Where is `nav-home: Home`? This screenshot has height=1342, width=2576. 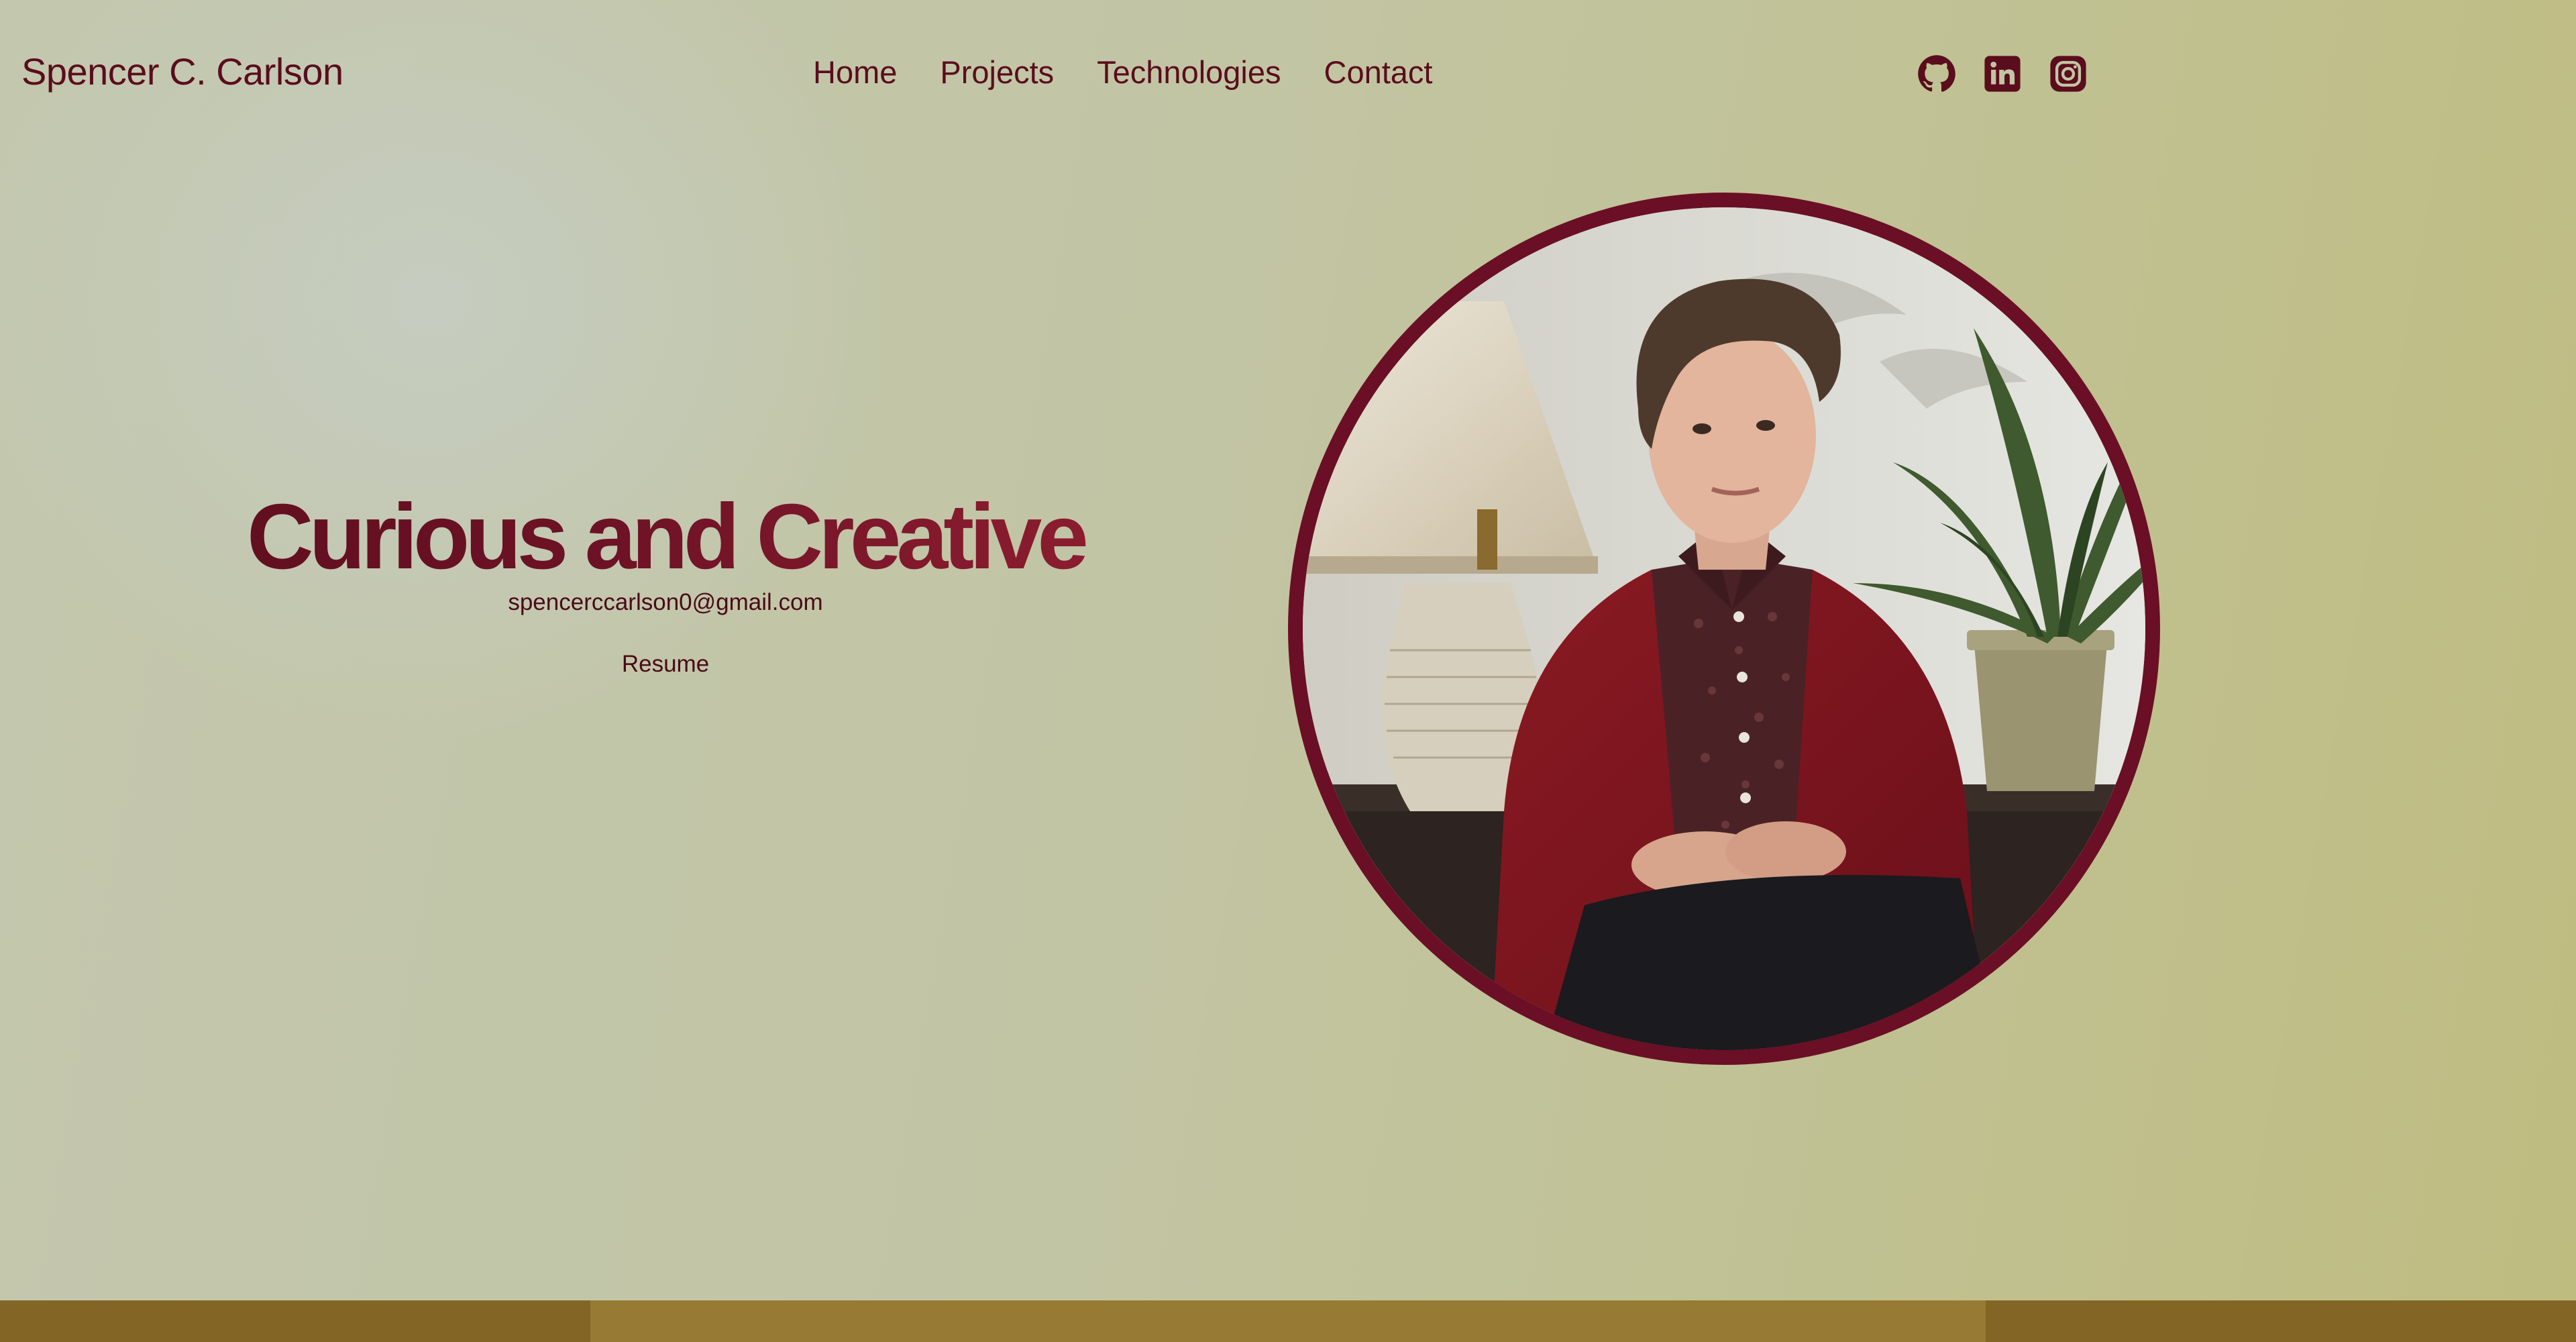
nav-home: Home is located at coordinates (855, 72).